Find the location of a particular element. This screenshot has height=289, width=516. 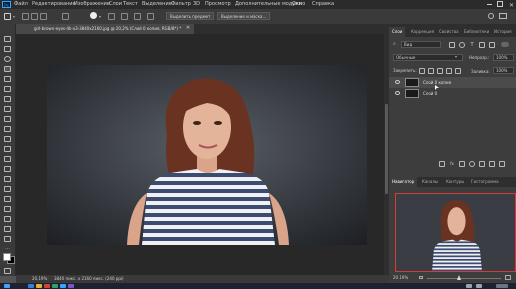

menu-3d: 3D is located at coordinates (196, 4).